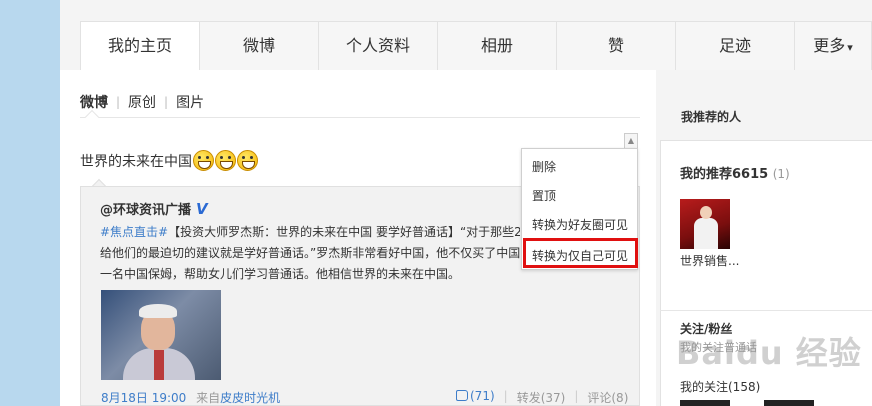  I want to click on repost-line: 【投资大师罗杰斯：世界的未来在中国 要学好普通话】“对于那些20, so click(344, 232).